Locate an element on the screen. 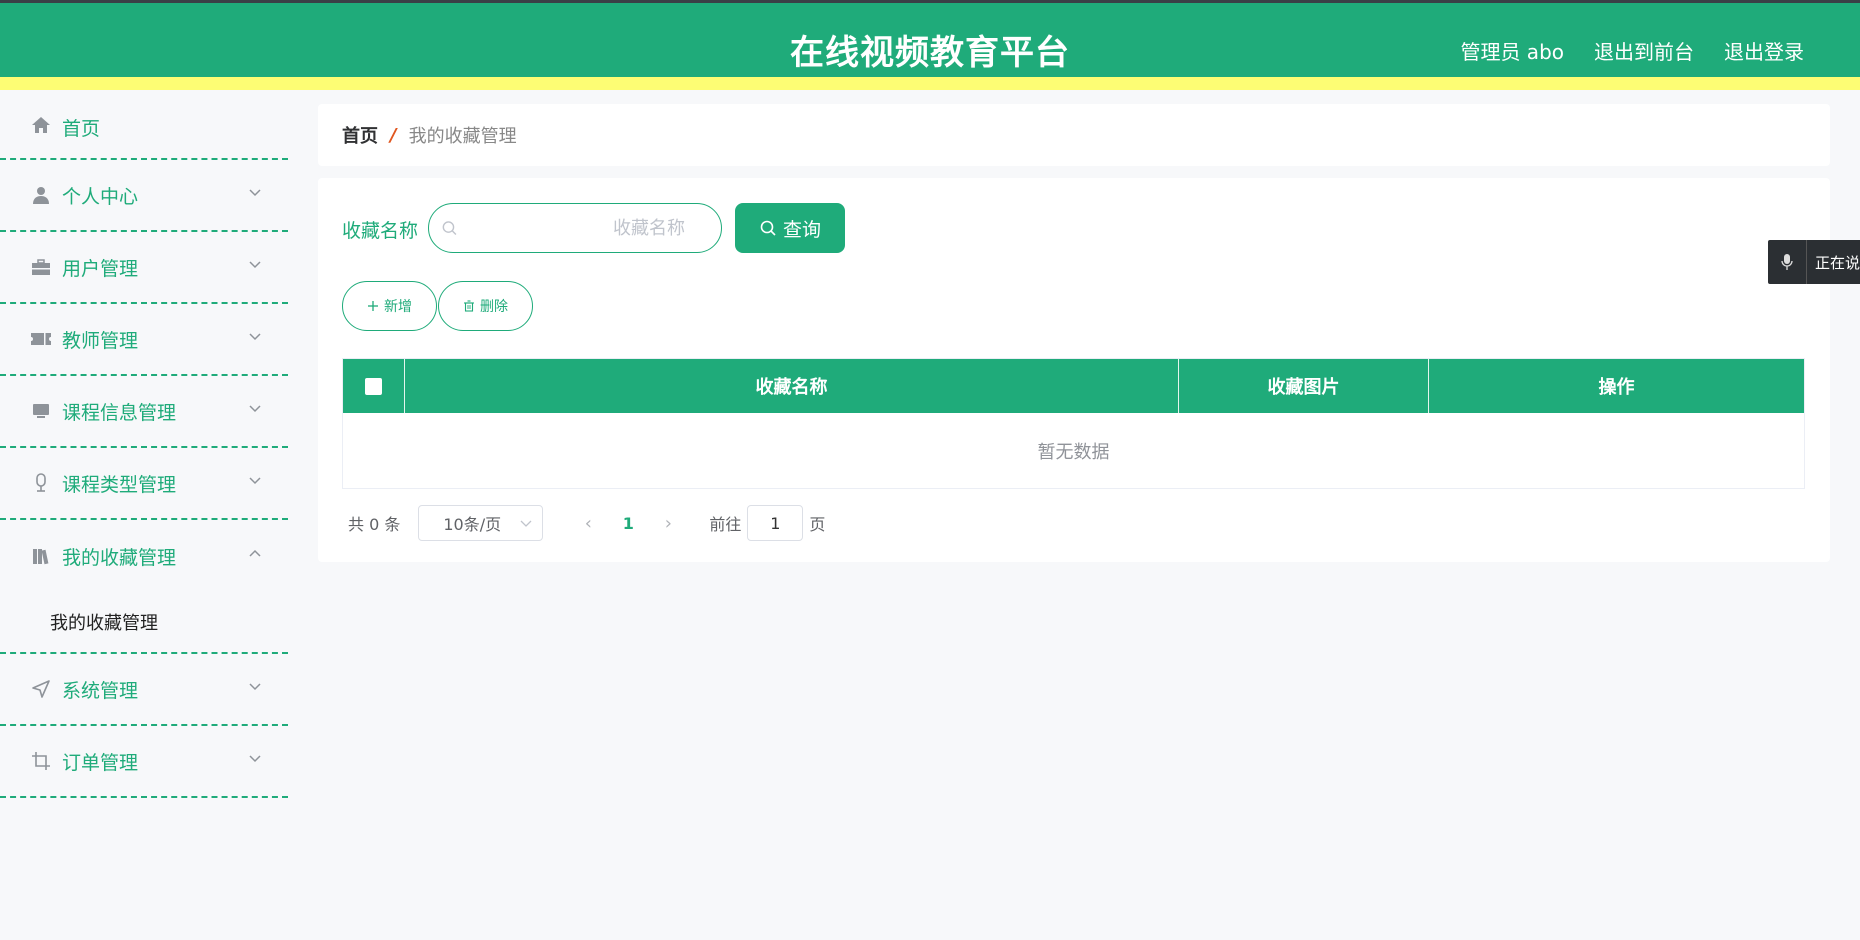  breadcrumb-current: 我的收藏管理 is located at coordinates (462, 136).